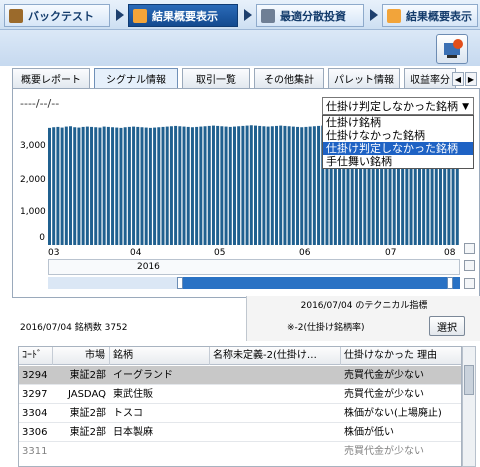  What do you see at coordinates (216, 78) in the screenshot?
I see `tab-trade-list: 取引一覧` at bounding box center [216, 78].